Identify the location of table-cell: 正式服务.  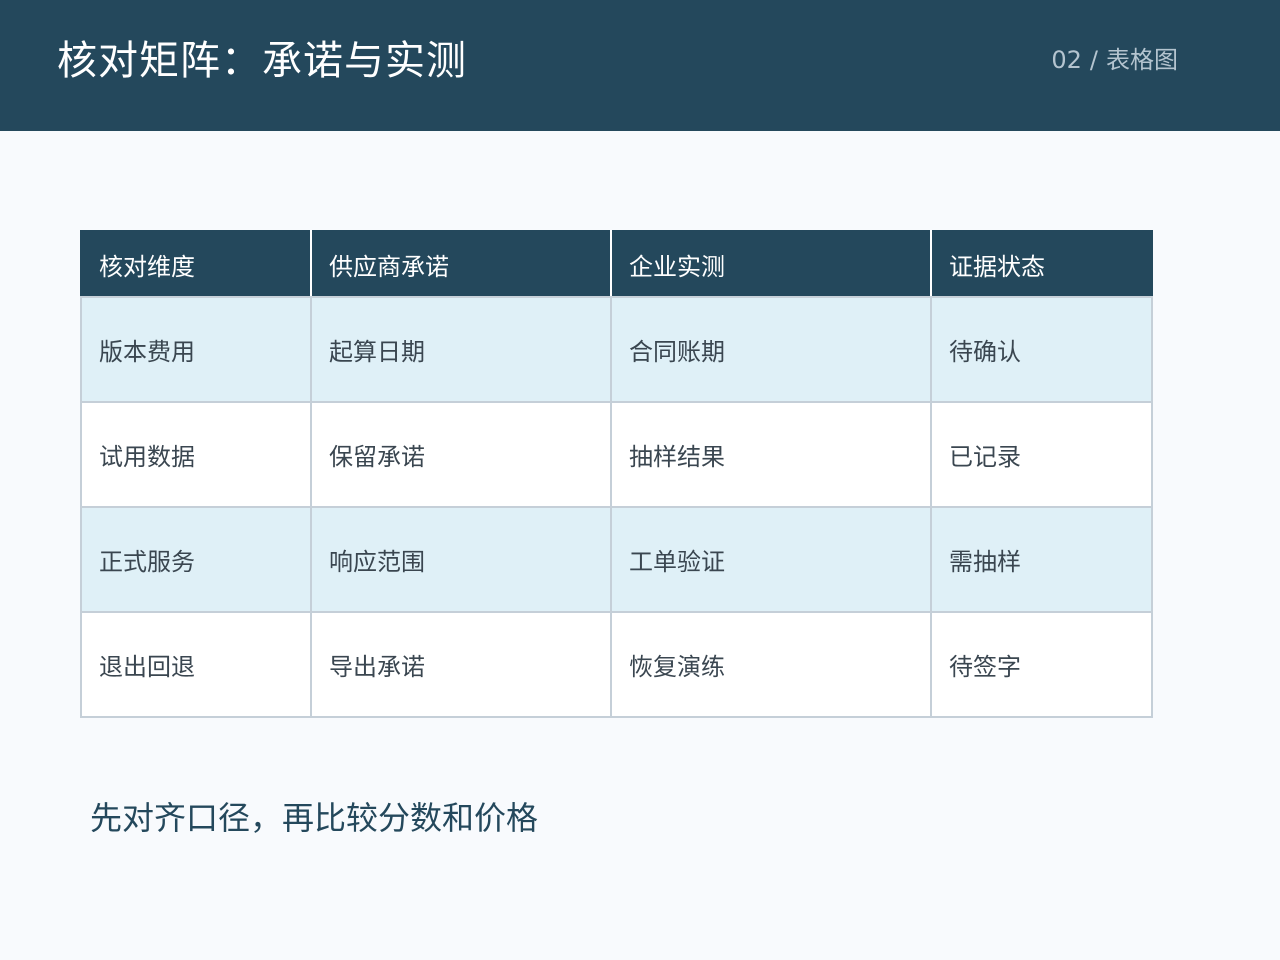
(196, 559).